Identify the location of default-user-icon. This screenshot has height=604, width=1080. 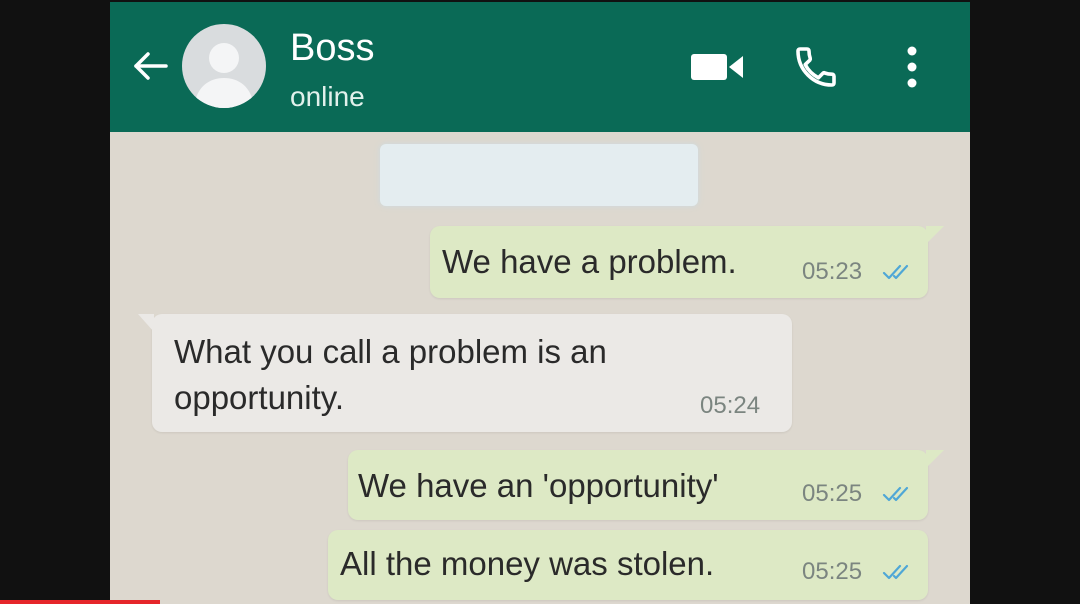
(224, 75).